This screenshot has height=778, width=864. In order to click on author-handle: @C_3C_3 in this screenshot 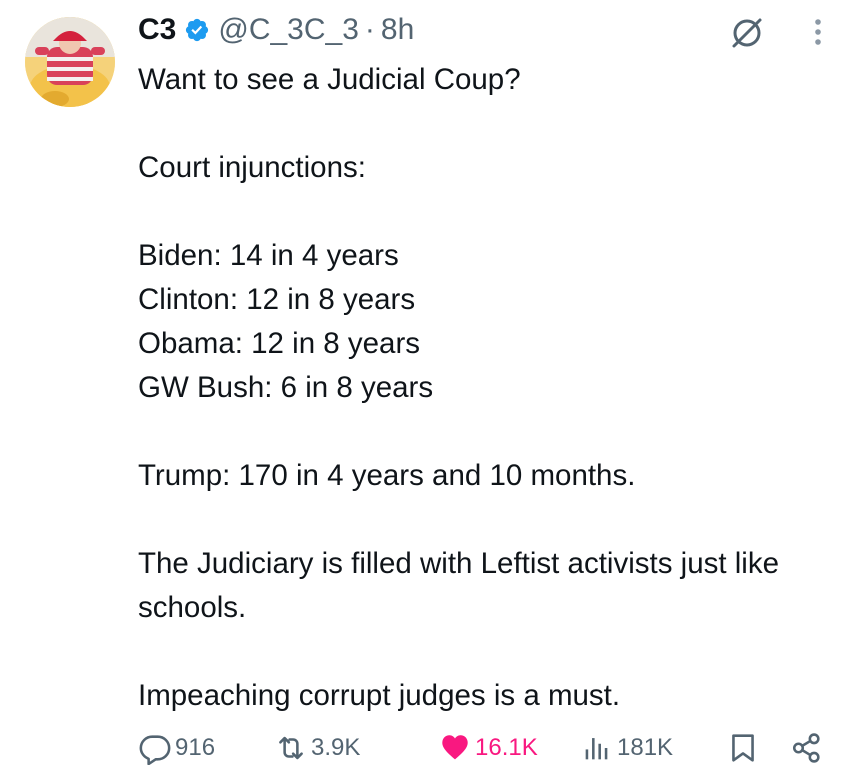, I will do `click(288, 30)`.